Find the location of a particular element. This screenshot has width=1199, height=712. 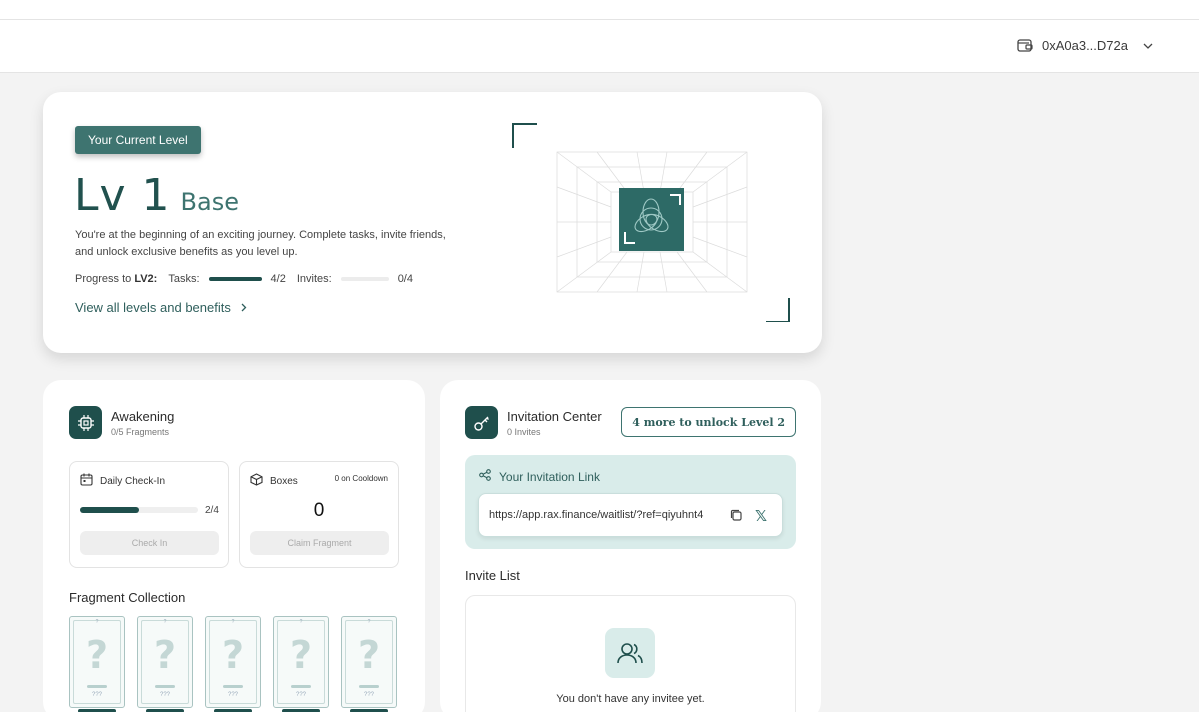

x-share-icon: 𝕏 is located at coordinates (761, 516).